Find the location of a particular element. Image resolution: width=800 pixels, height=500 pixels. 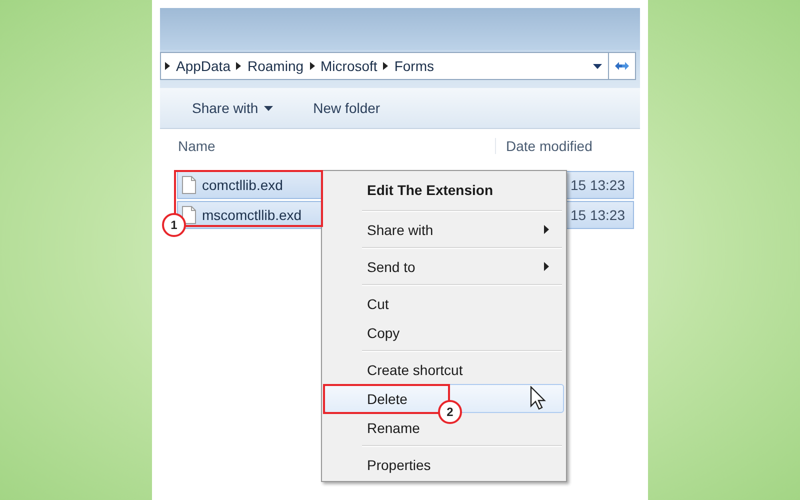

file-name: mscomctllib.exd is located at coordinates (252, 215).